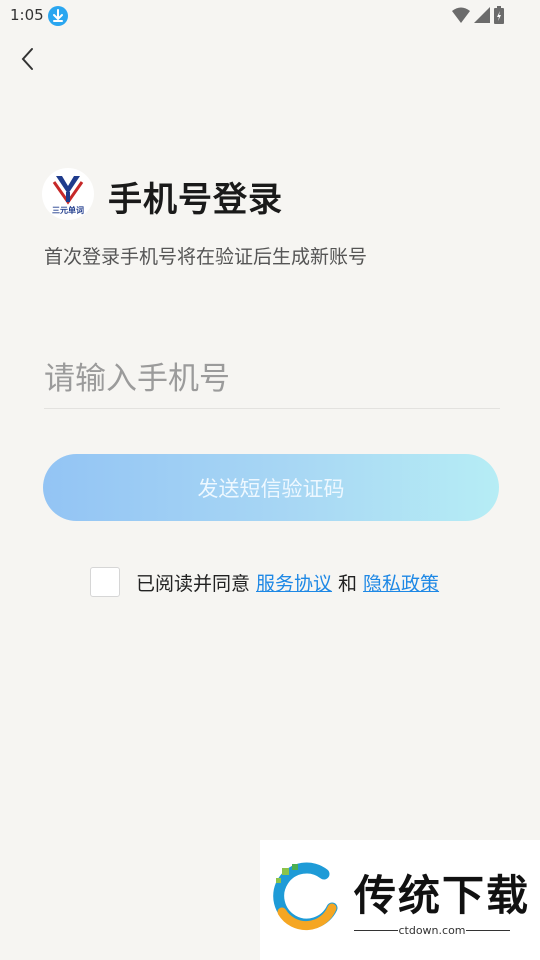  I want to click on app-logo: 三元单词, so click(68, 194).